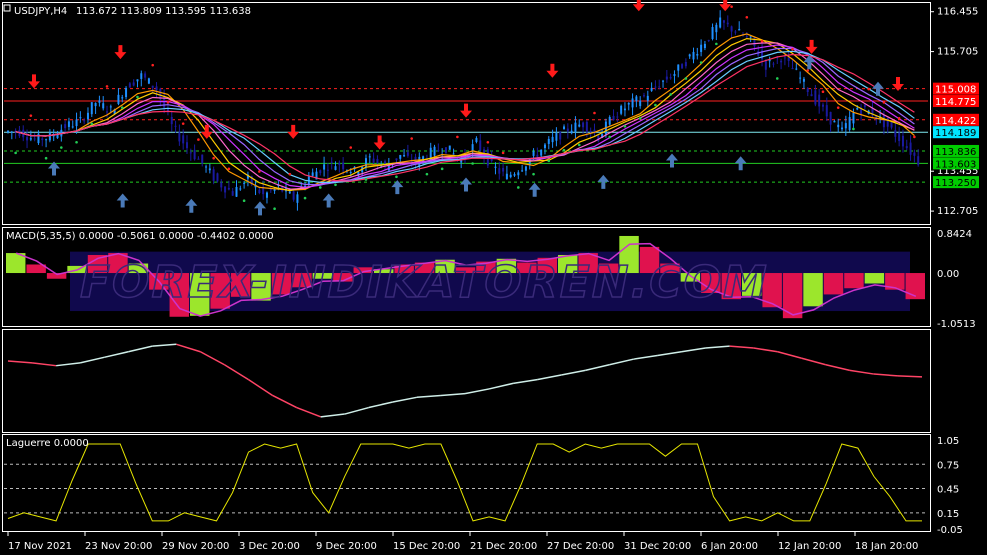  Describe the element at coordinates (948, 465) in the screenshot. I see `laguerre-axis-label: 0.75` at that location.